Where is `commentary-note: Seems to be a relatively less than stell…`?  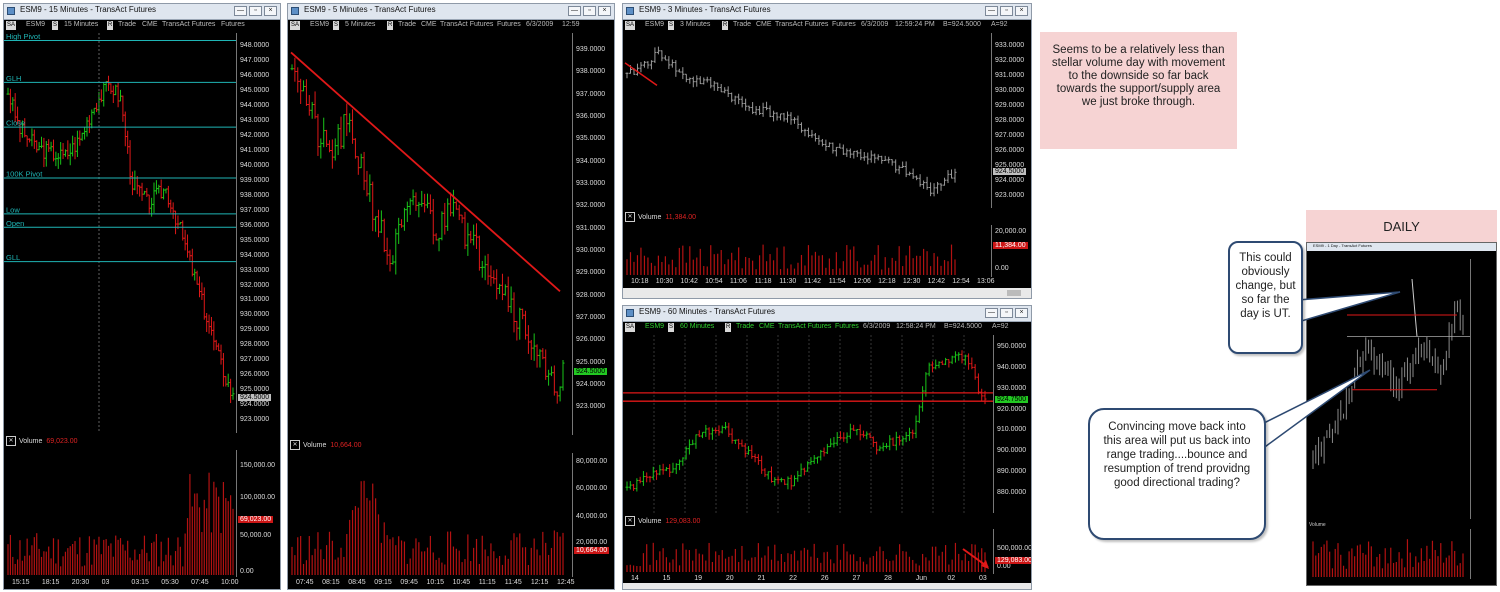
commentary-note: Seems to be a relatively less than stell… is located at coordinates (1138, 90).